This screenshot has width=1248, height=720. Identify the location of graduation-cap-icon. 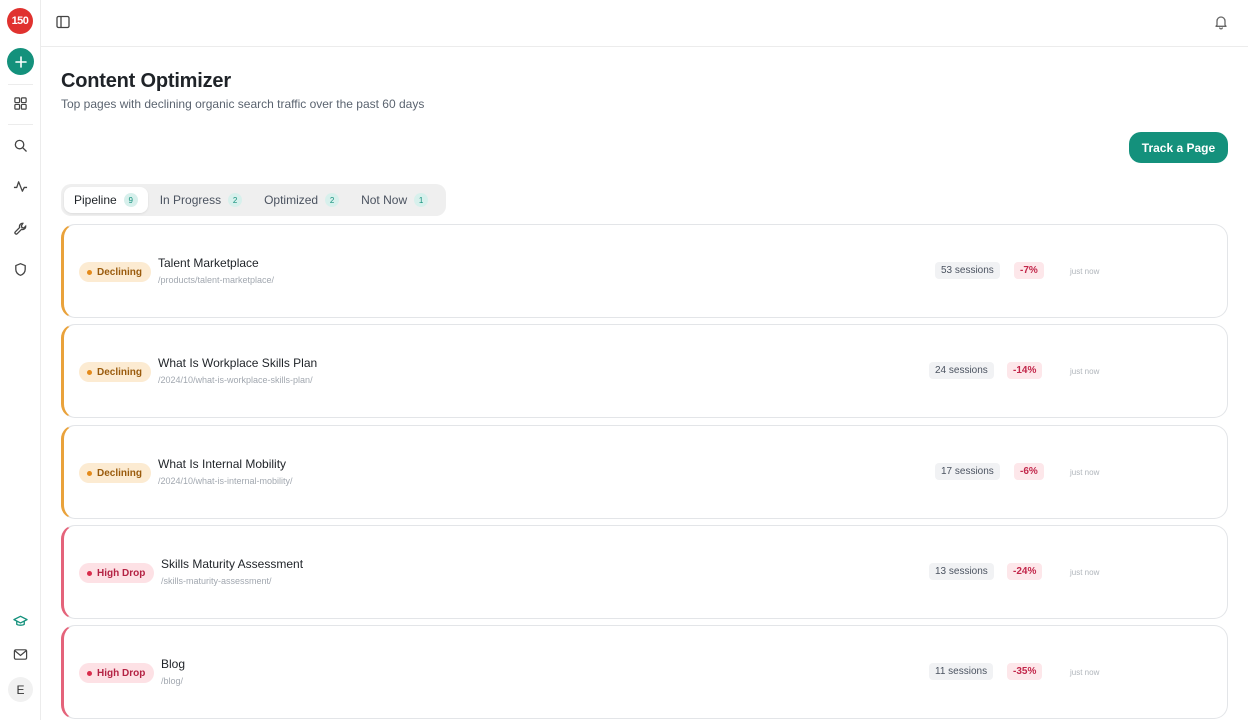
(20, 620).